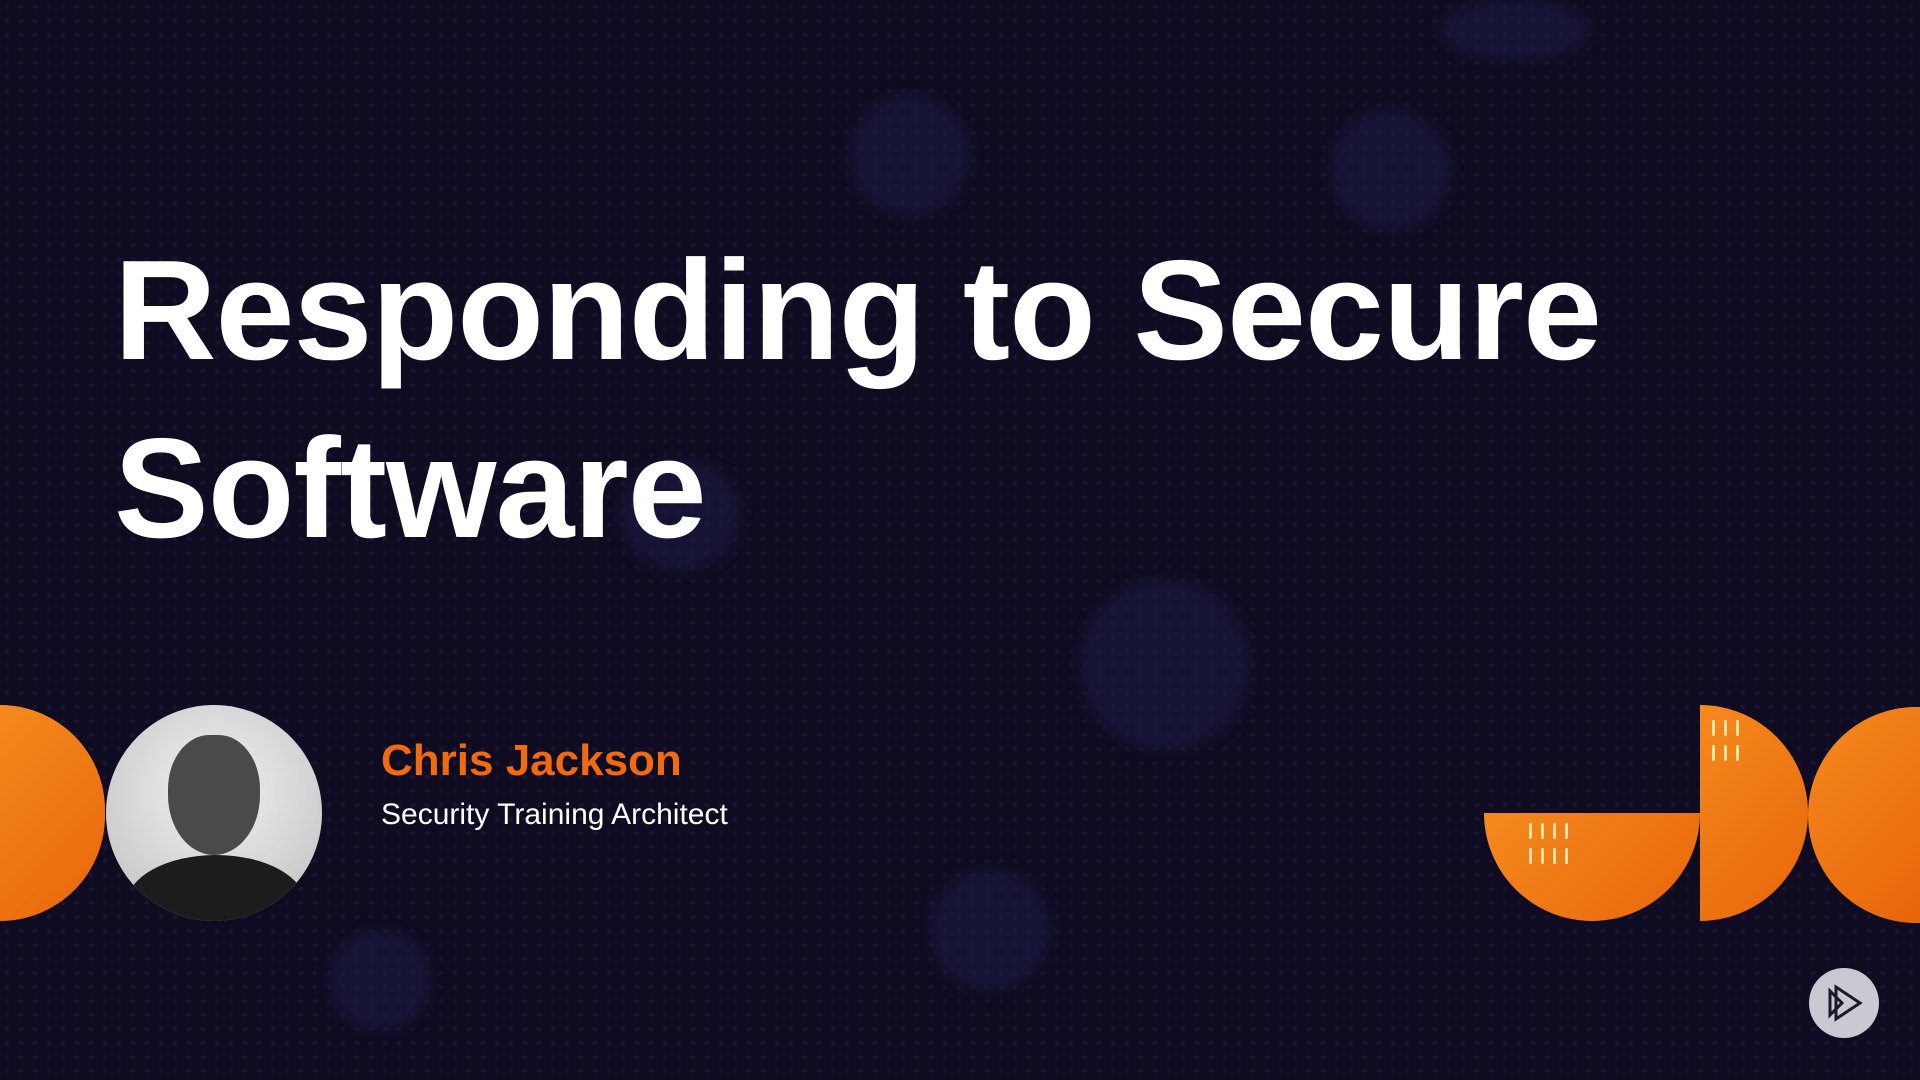  Describe the element at coordinates (410, 488) in the screenshot. I see `title-line-2: Software` at that location.